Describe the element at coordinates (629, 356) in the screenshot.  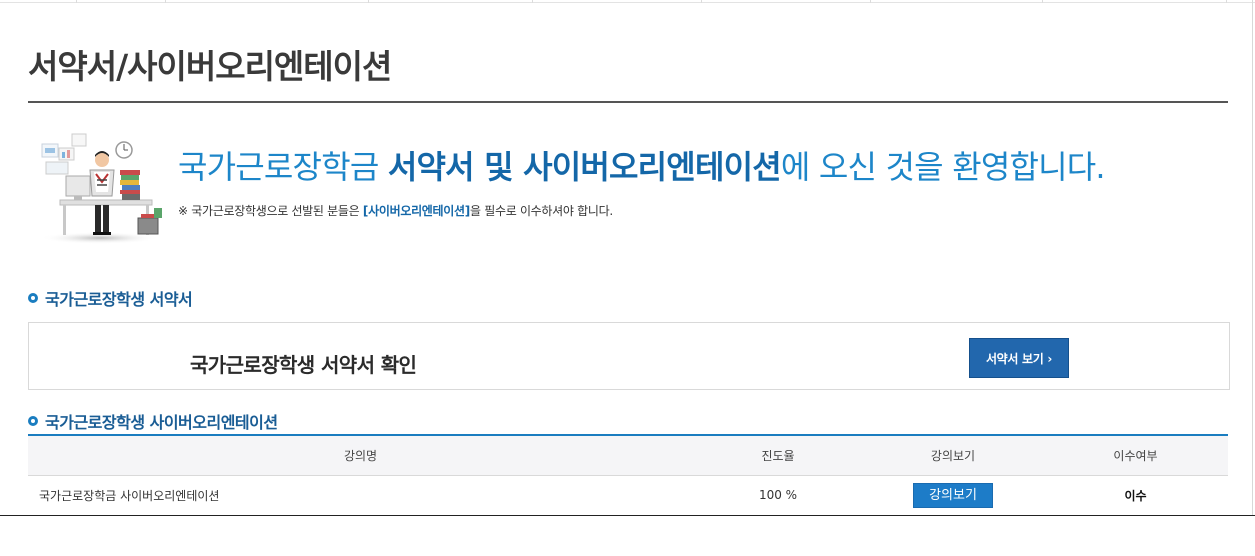
I see `pledge-confirm-box: 국가근로장학생 서약서 확인 서약서 보기 ›` at that location.